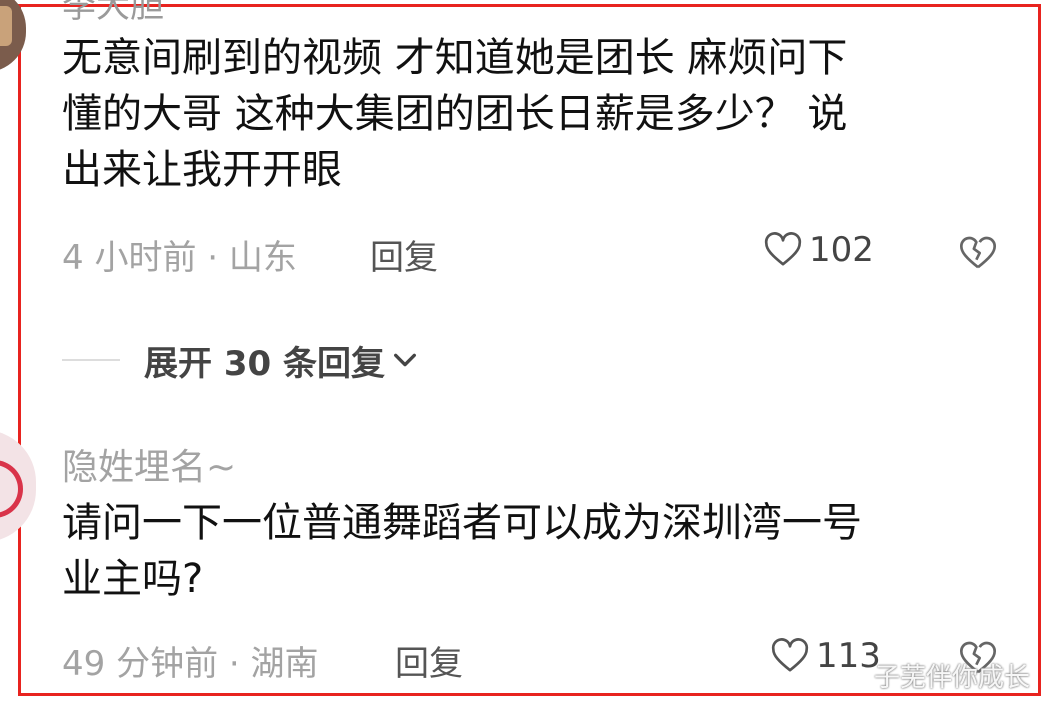 Image resolution: width=1049 pixels, height=704 pixels. I want to click on divider, so click(91, 360).